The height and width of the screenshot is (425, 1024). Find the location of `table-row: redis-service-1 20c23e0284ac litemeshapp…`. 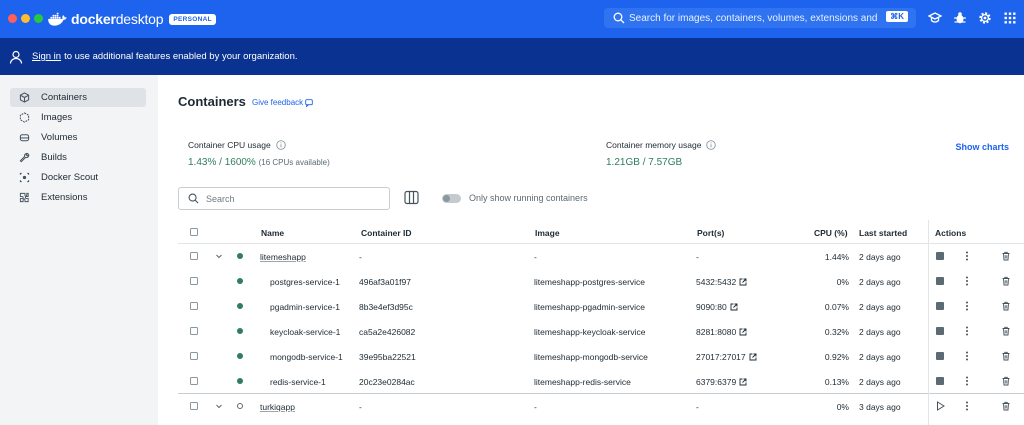

table-row: redis-service-1 20c23e0284ac litemeshapp… is located at coordinates (601, 381).